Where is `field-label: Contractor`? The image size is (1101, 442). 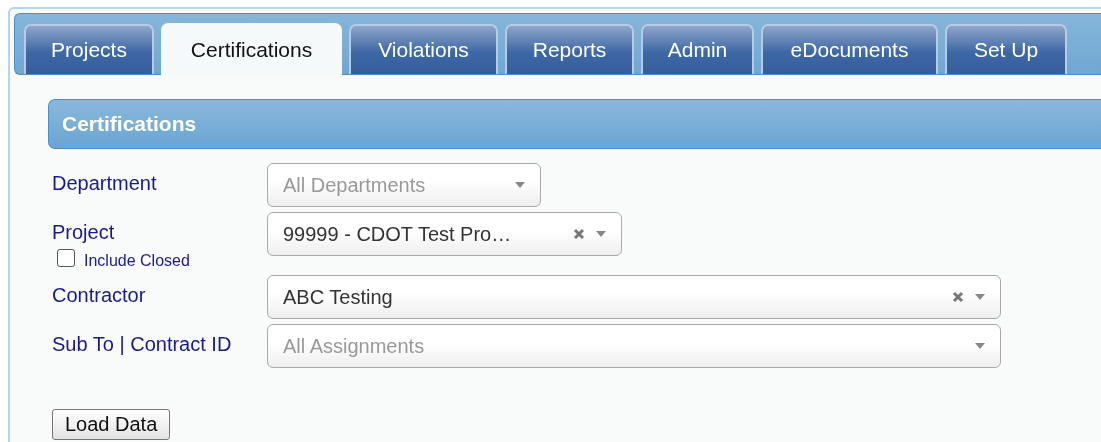
field-label: Contractor is located at coordinates (99, 295).